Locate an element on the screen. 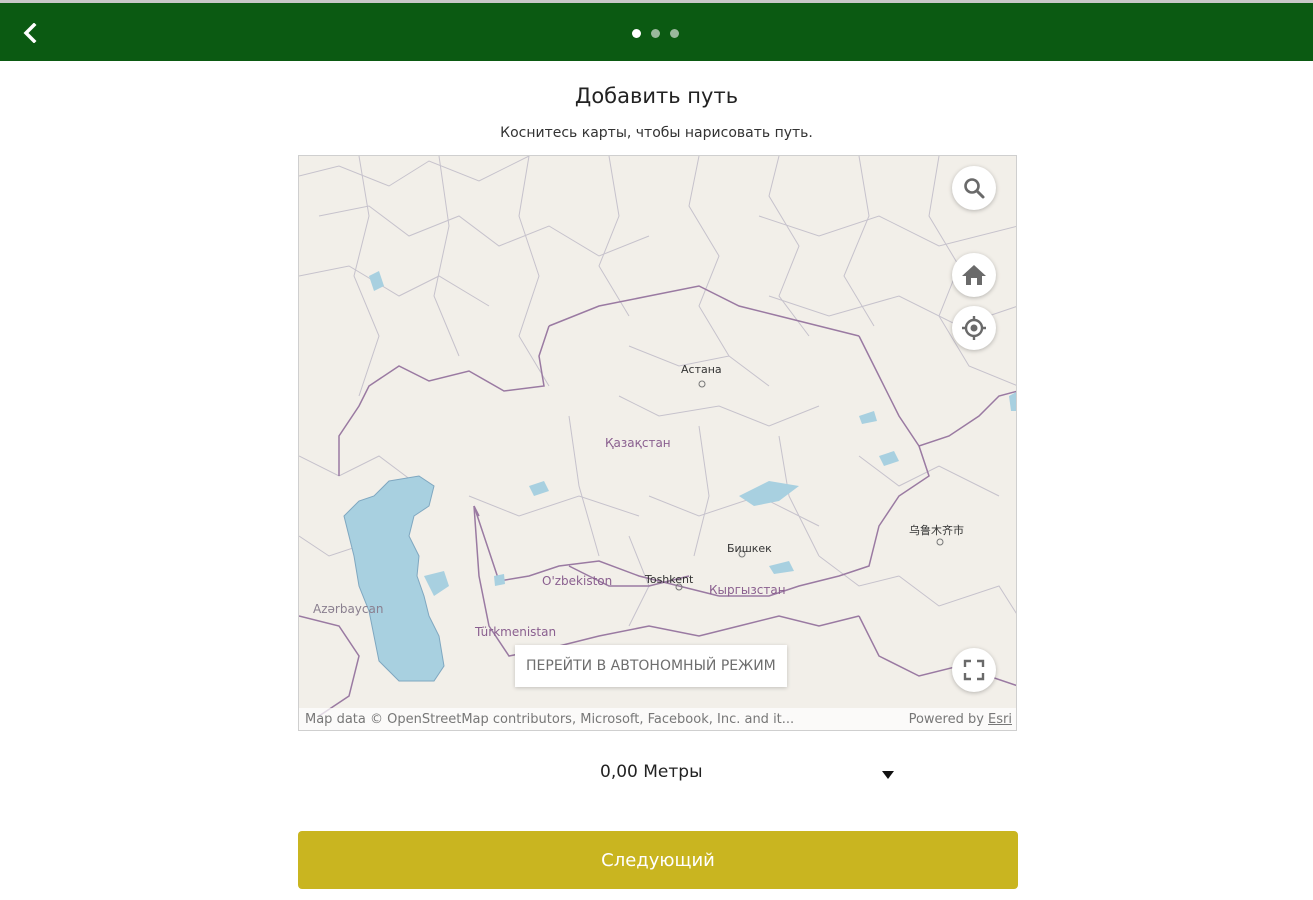  search-icon is located at coordinates (974, 188).